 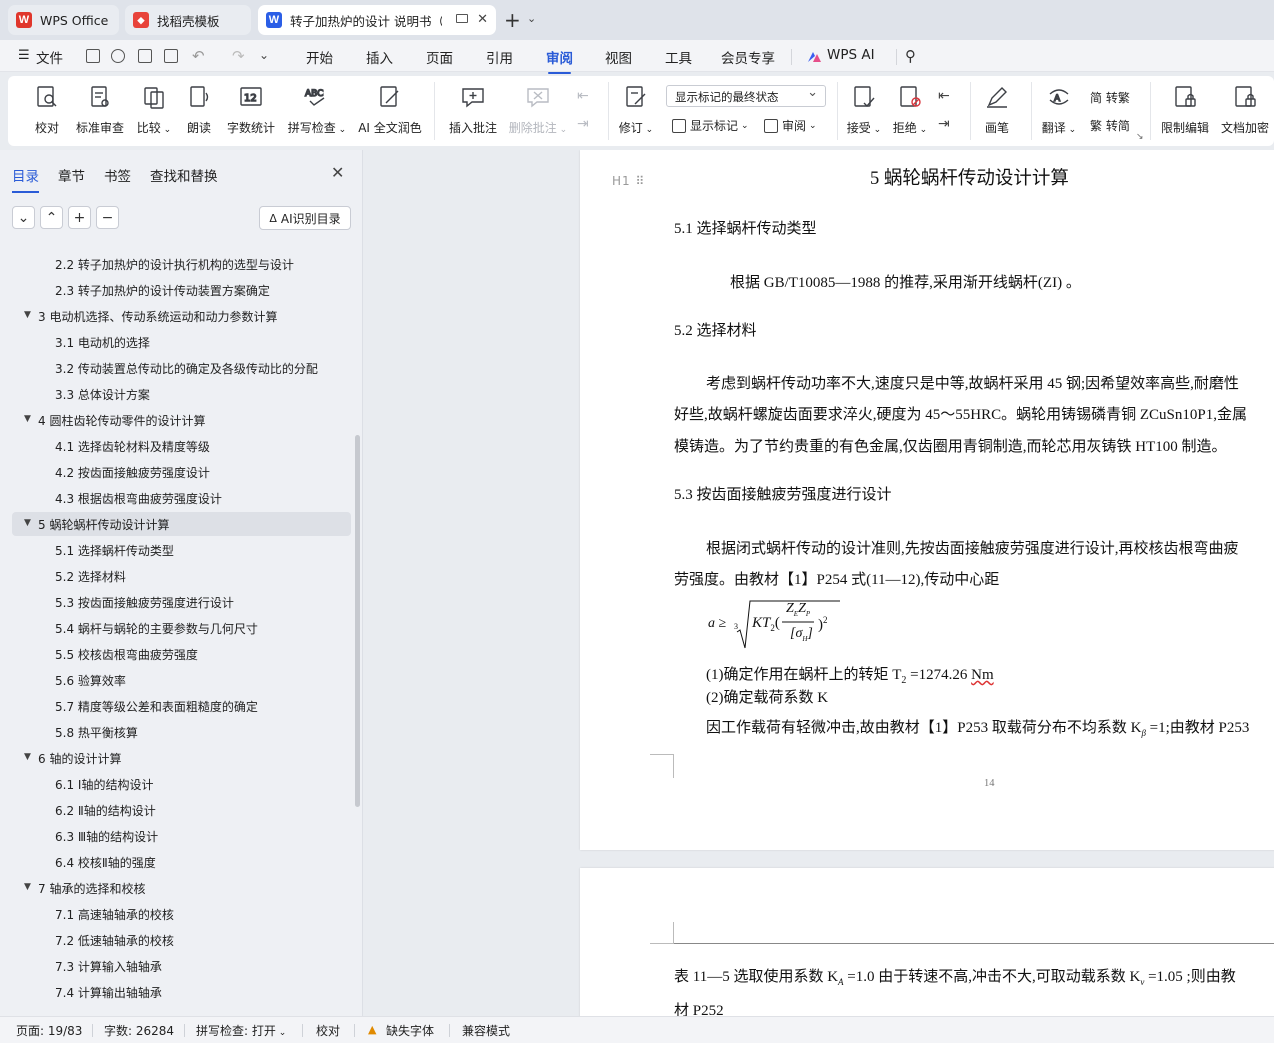 What do you see at coordinates (181, 342) in the screenshot?
I see `toc-item: 3.1 电动机的选择` at bounding box center [181, 342].